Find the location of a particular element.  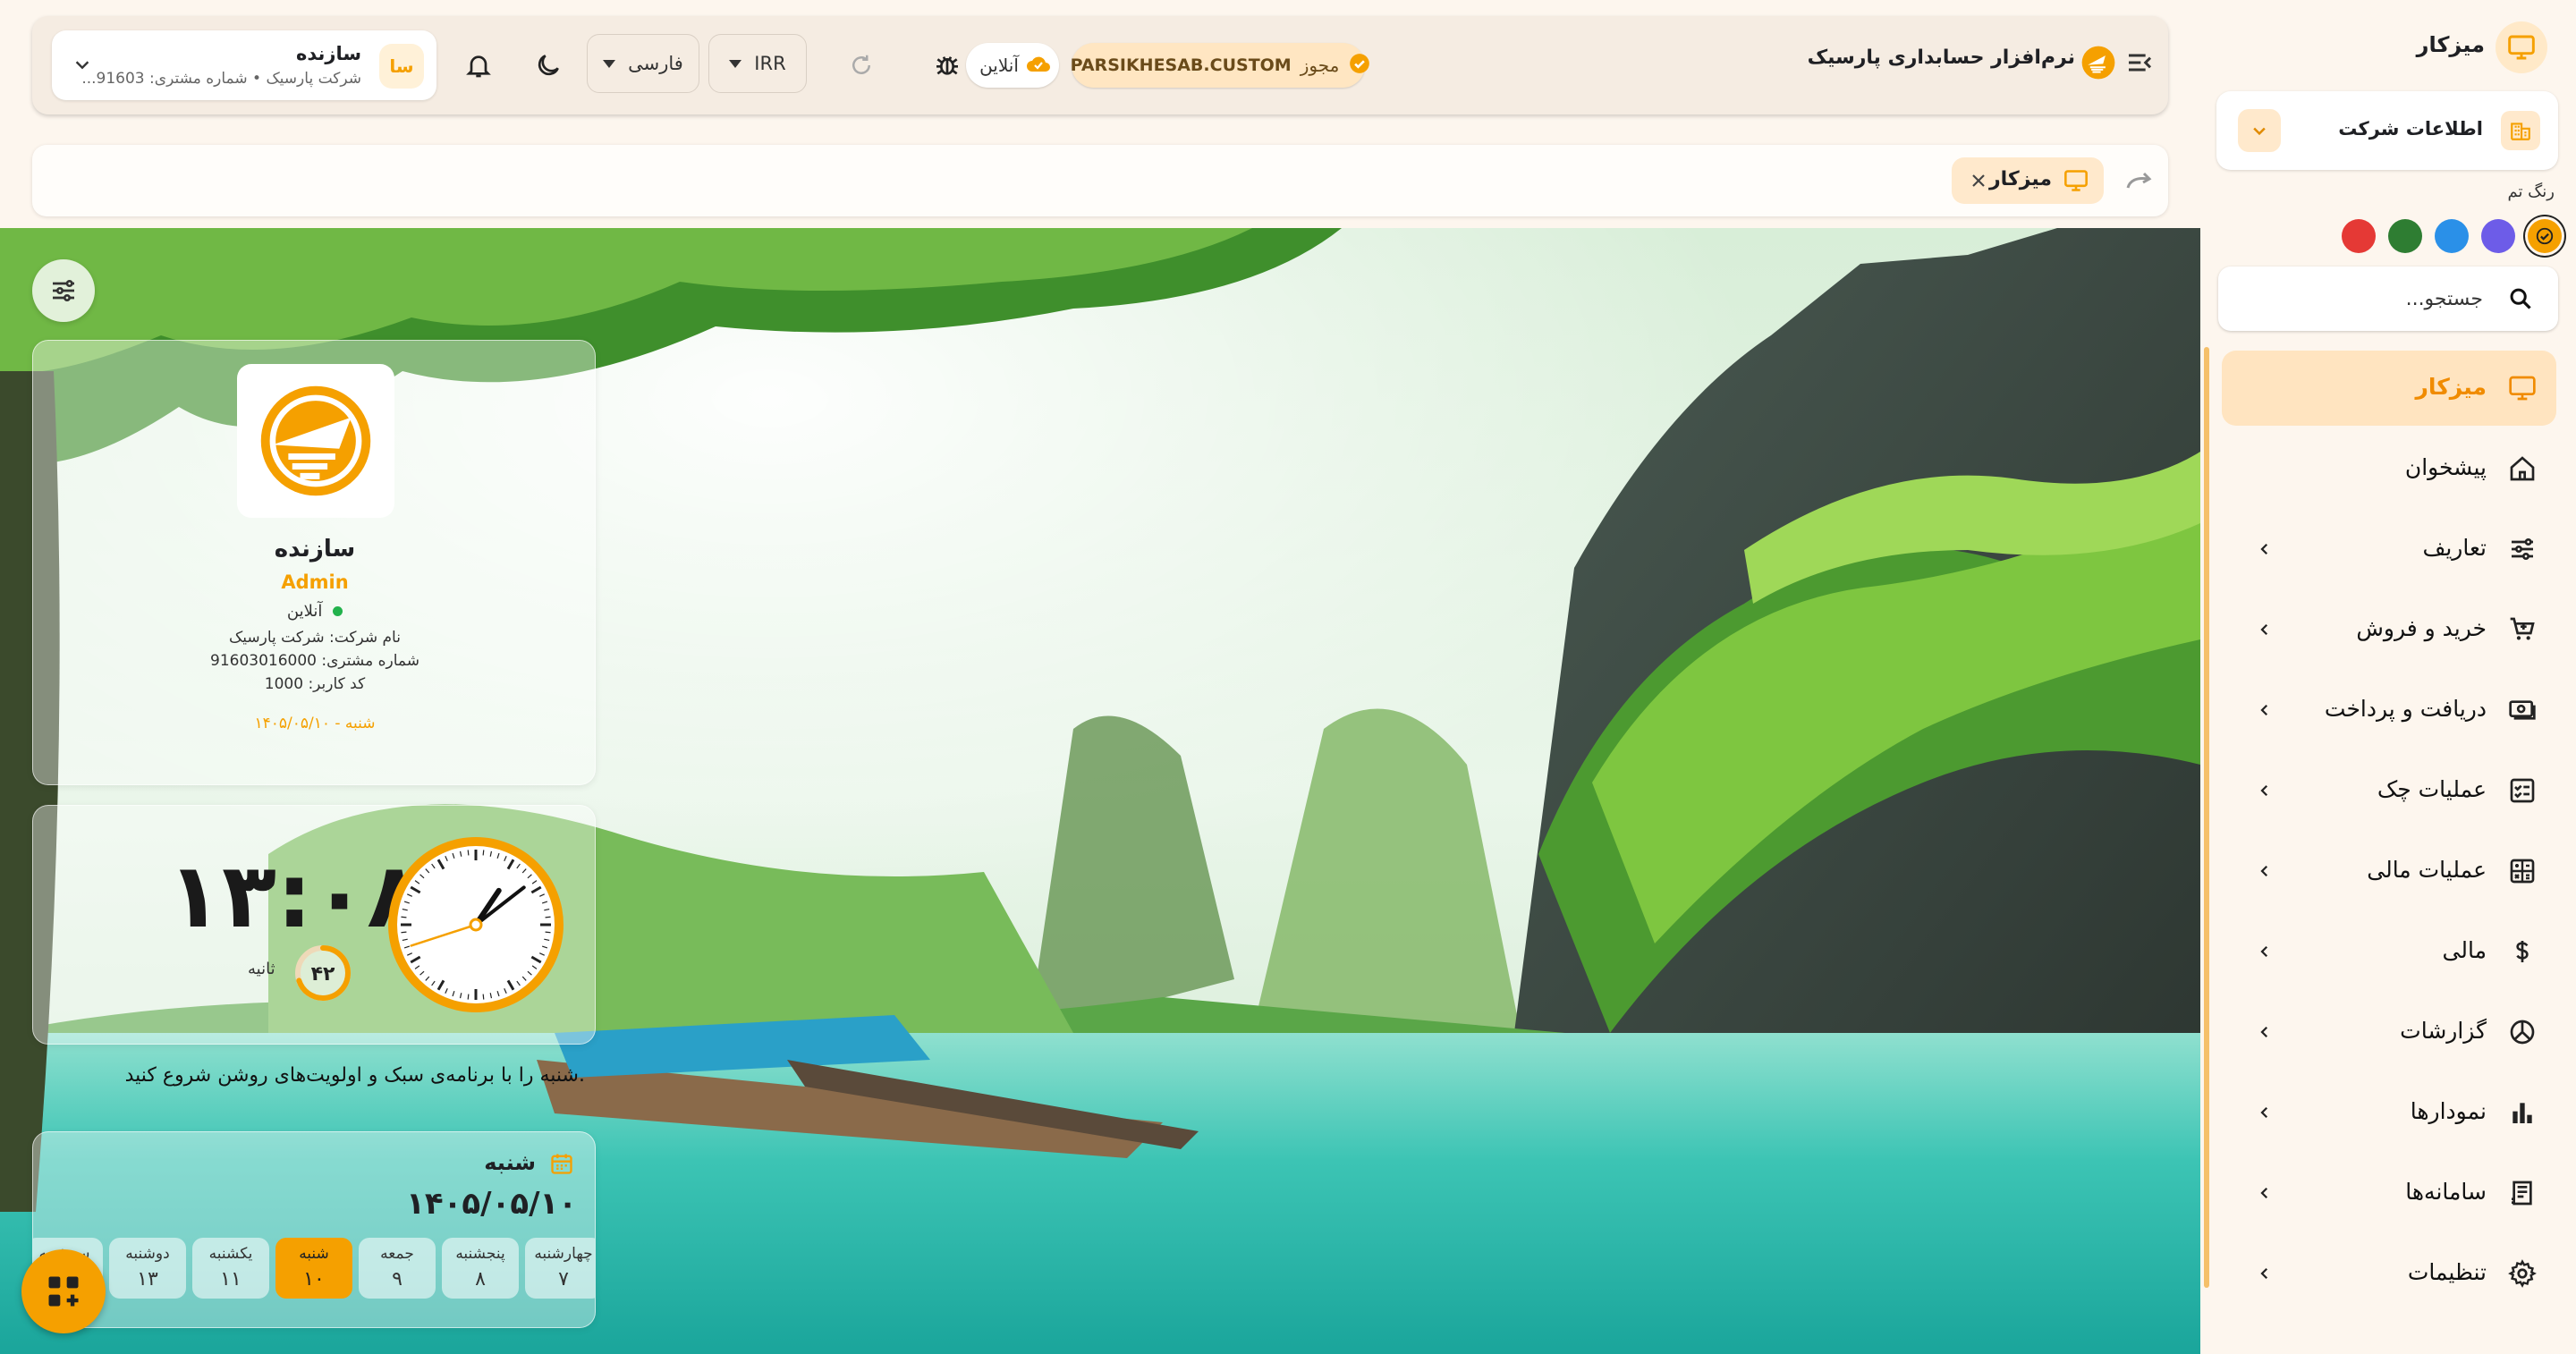

sidebar-item-label: پیشخوان is located at coordinates (2445, 467).